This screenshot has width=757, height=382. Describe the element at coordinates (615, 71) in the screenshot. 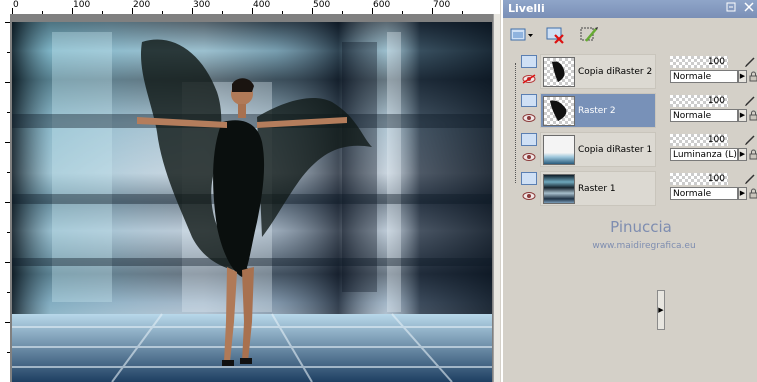

I see `layer-name: Copia diRaster 2` at that location.